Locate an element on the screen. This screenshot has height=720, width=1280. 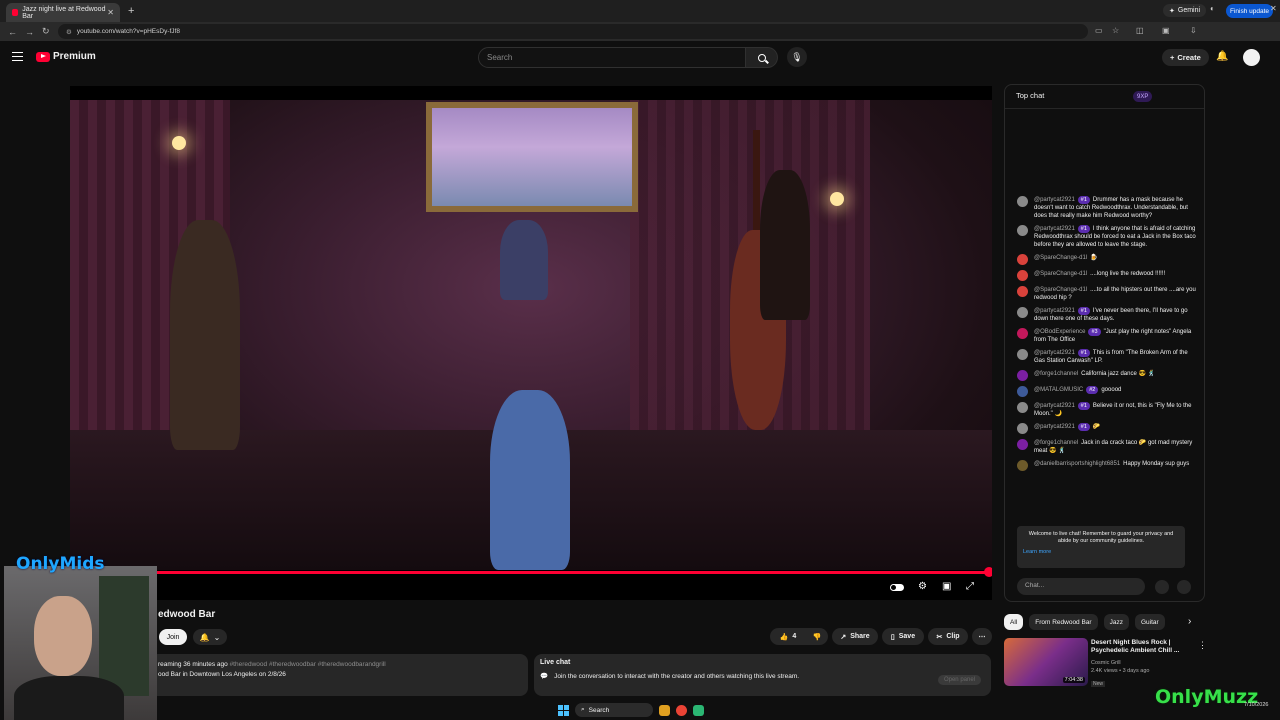
xp-badge: 9XP is located at coordinates (1143, 96).